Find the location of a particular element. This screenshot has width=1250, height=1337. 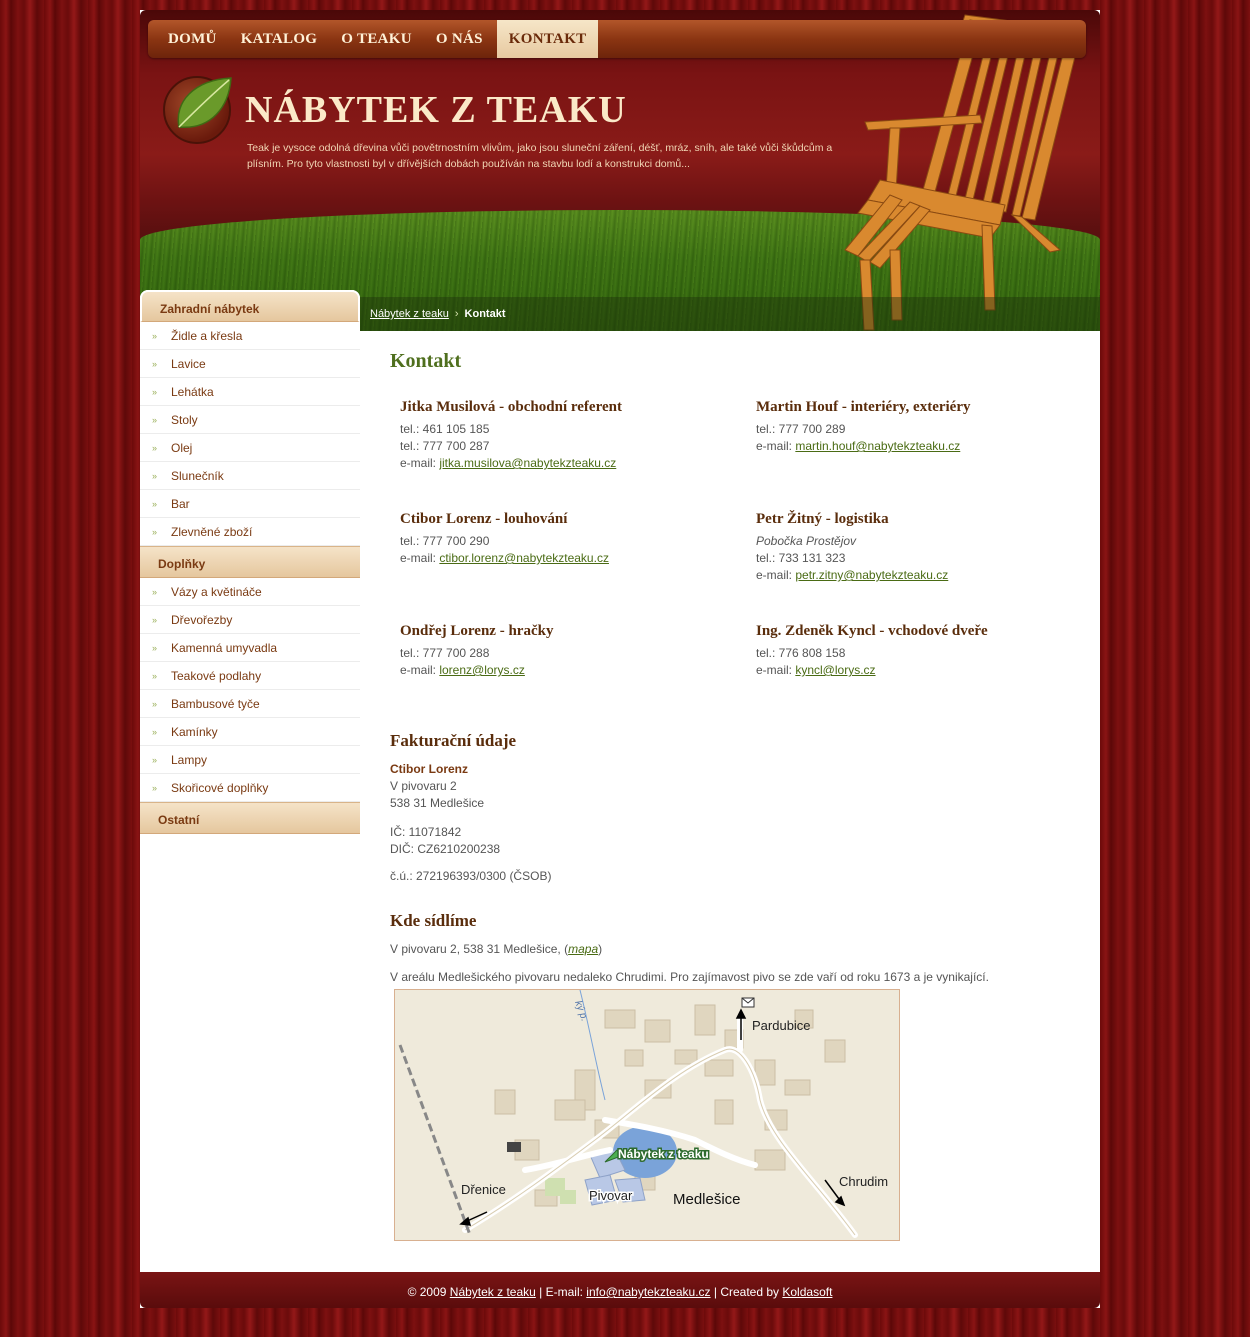

contact-phone: tel.: 777 700 287 is located at coordinates (445, 446).